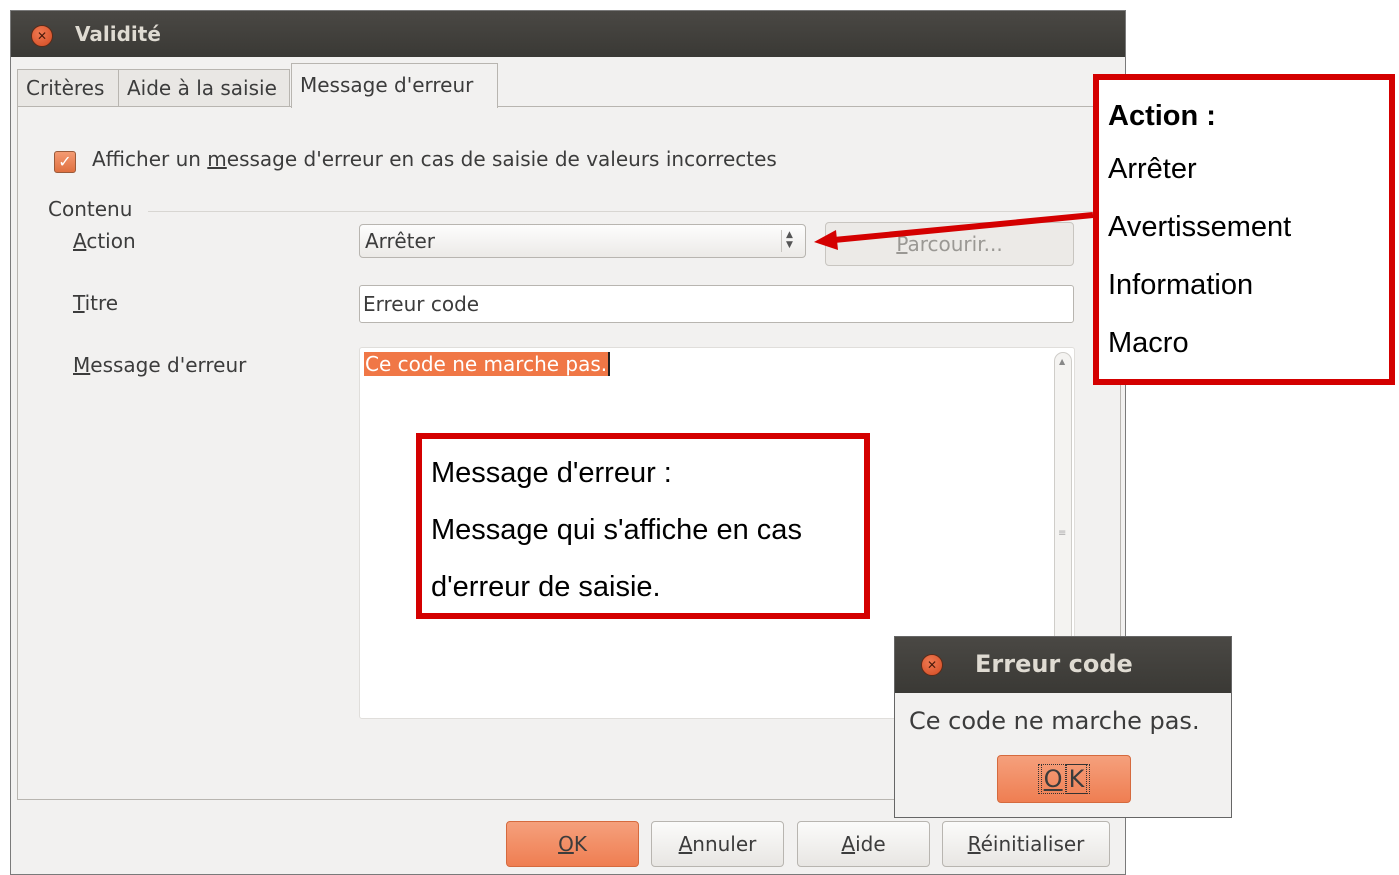  I want to click on callout-line: d'erreur de saisie., so click(546, 587).